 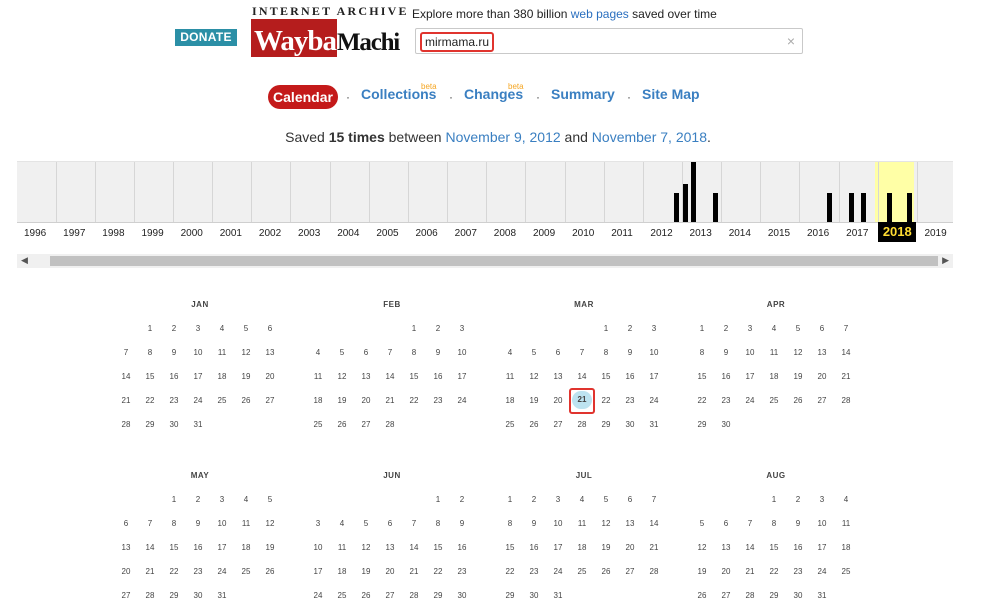 What do you see at coordinates (649, 137) in the screenshot?
I see `last-capture-link: November 7, 2018` at bounding box center [649, 137].